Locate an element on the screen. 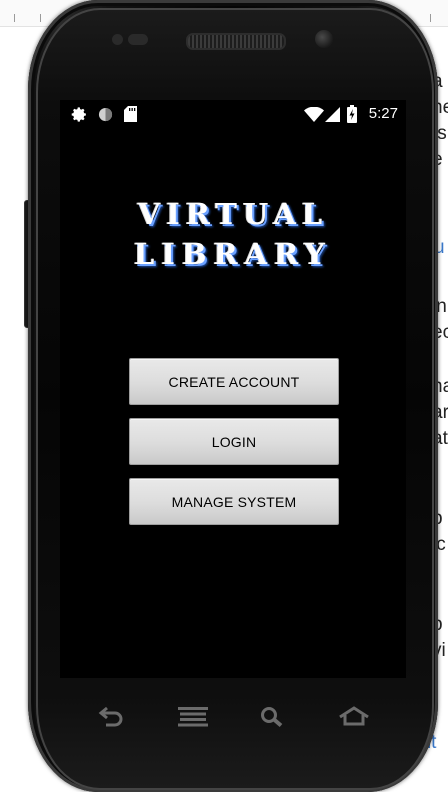  signal-icon is located at coordinates (332, 116).